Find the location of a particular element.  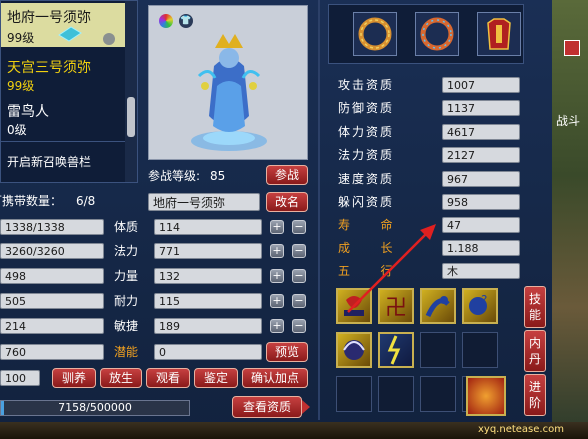

exp-value: 7158/500000 is located at coordinates (95, 407).